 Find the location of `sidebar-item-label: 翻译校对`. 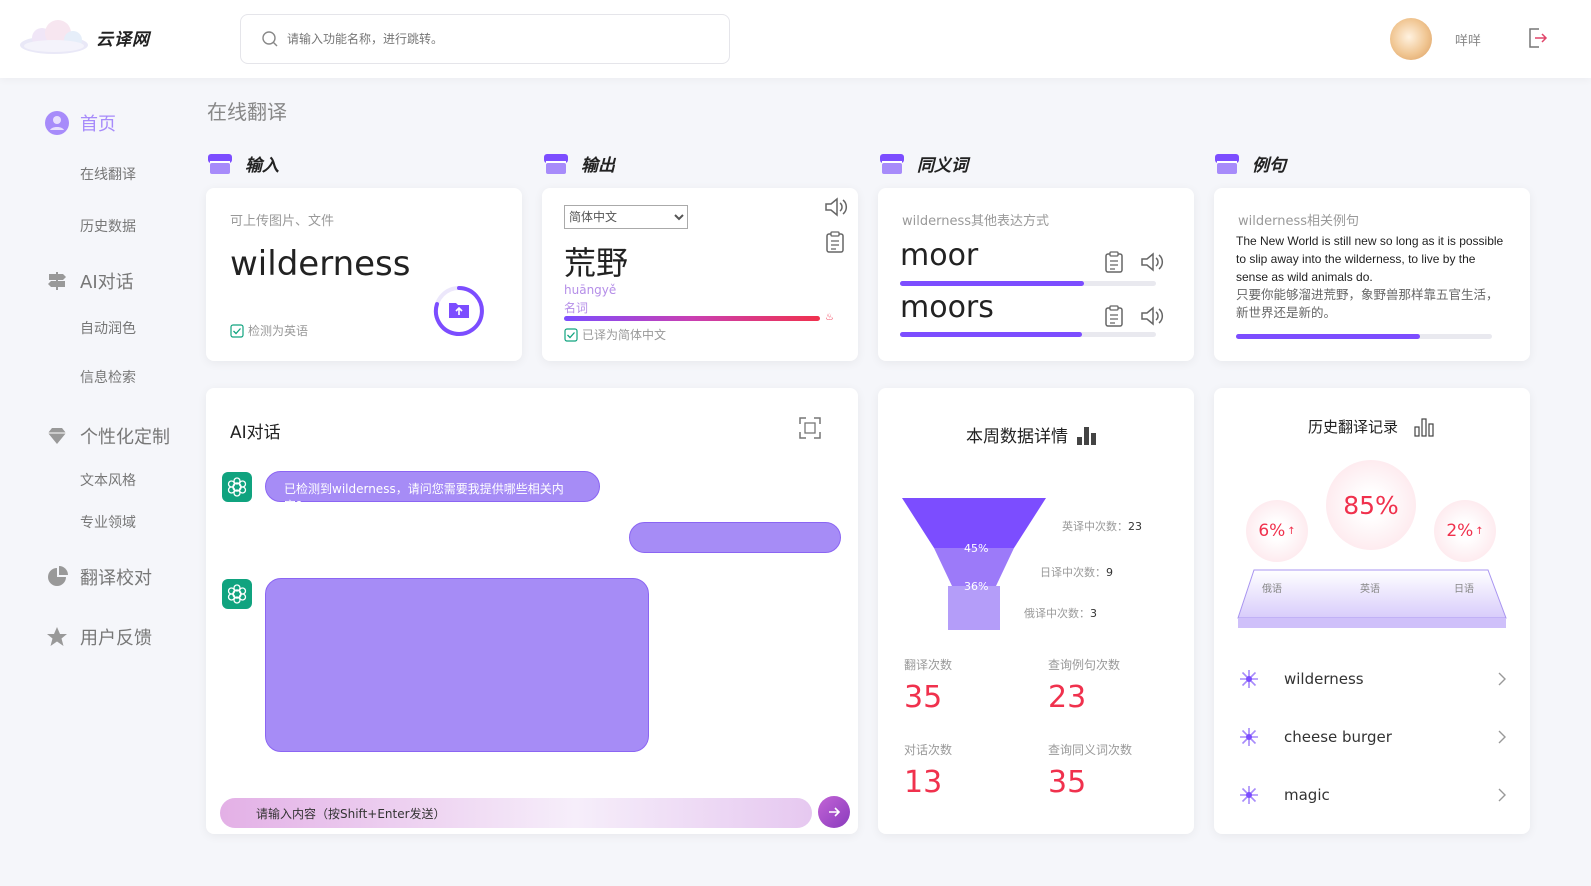

sidebar-item-label: 翻译校对 is located at coordinates (116, 578).